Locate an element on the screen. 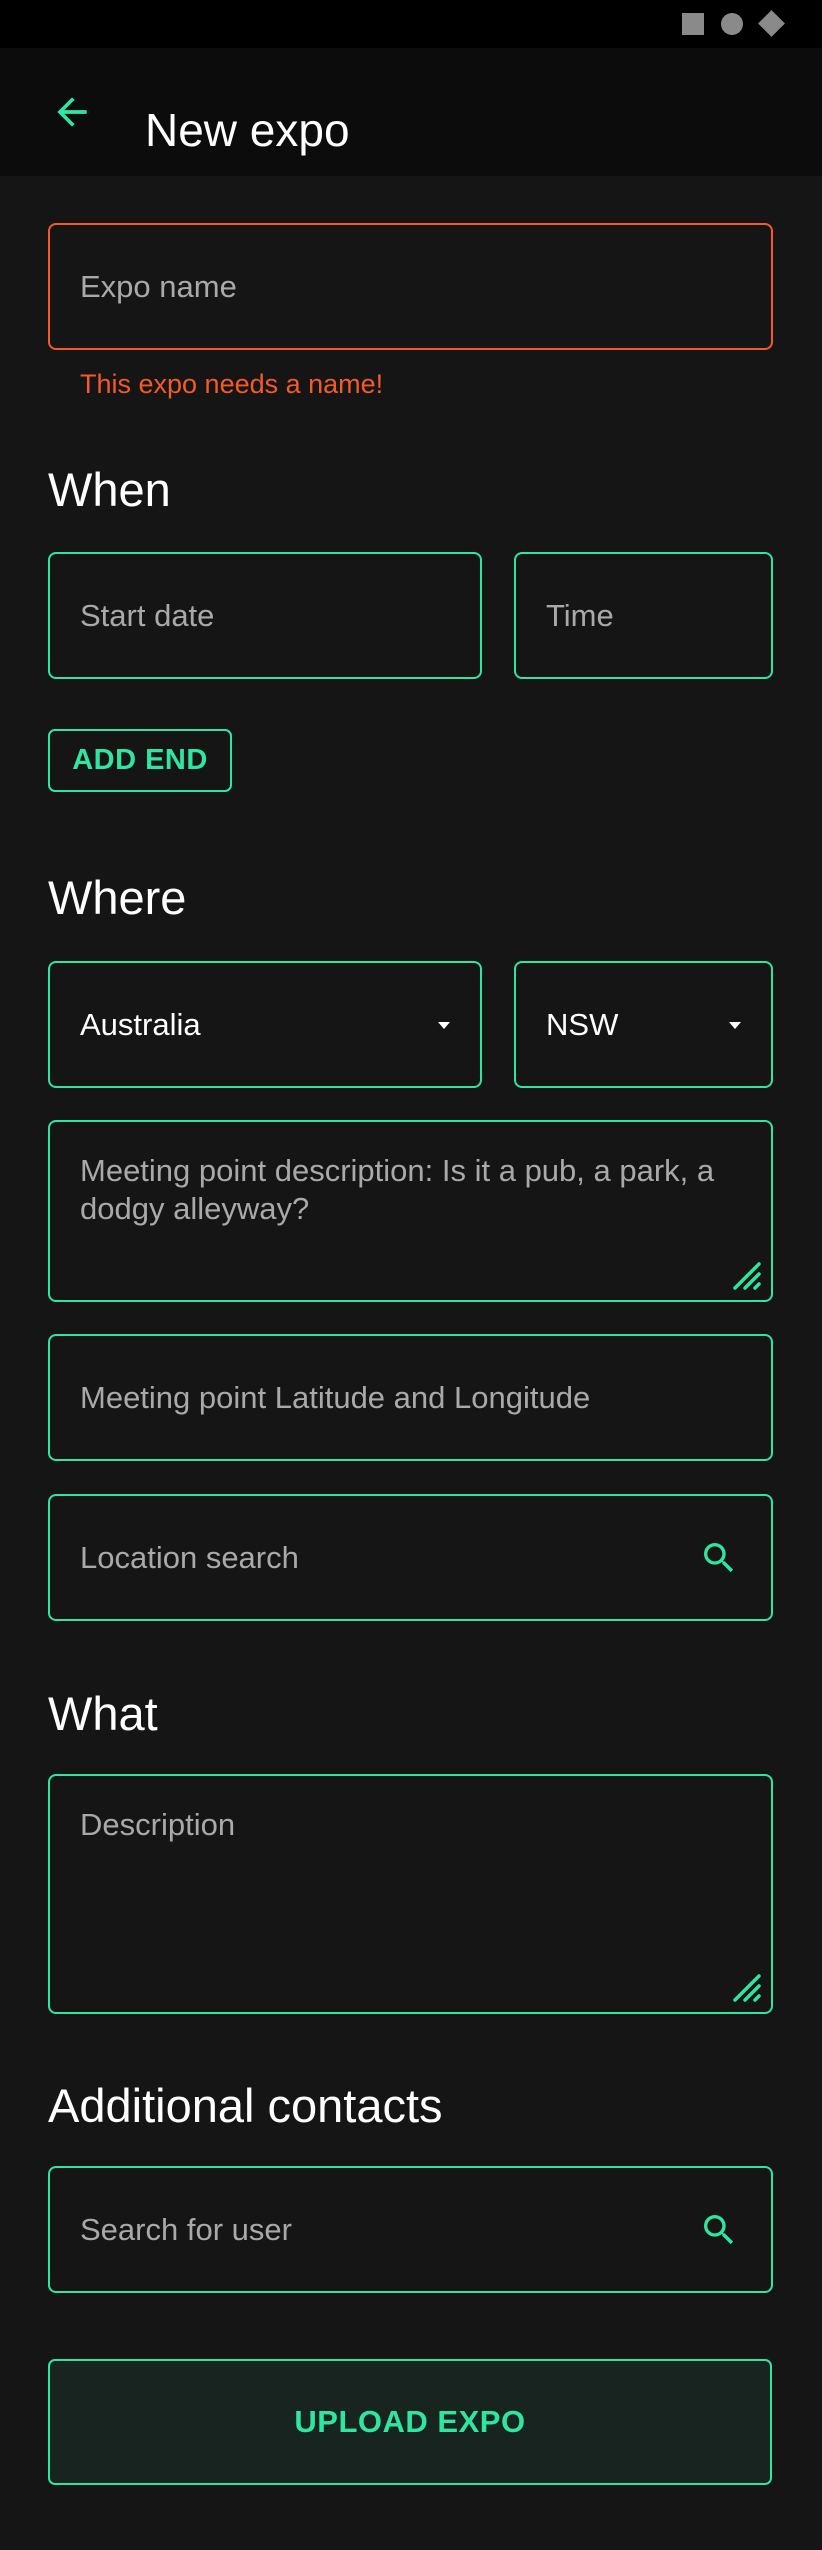 This screenshot has width=822, height=2550. circle-icon is located at coordinates (732, 24).